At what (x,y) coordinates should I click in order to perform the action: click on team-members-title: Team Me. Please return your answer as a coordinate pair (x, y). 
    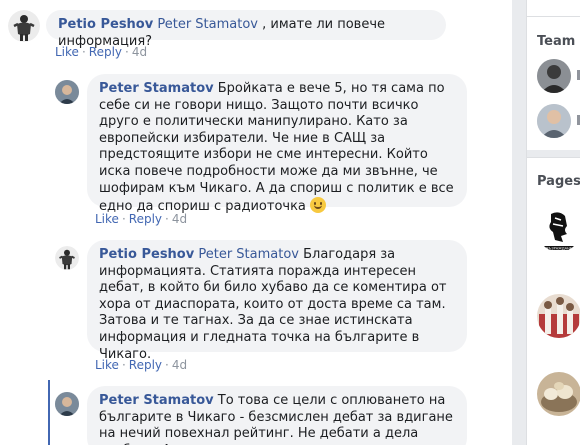
    Looking at the image, I should click on (558, 41).